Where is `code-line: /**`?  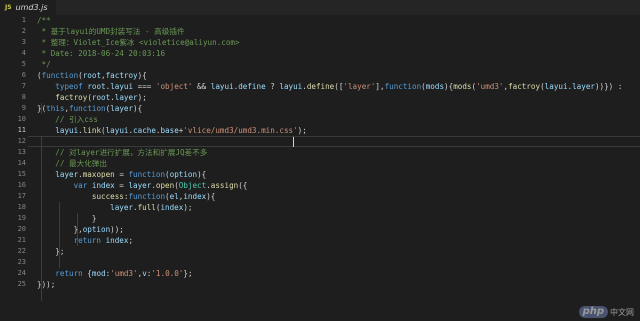 code-line: /** is located at coordinates (44, 20).